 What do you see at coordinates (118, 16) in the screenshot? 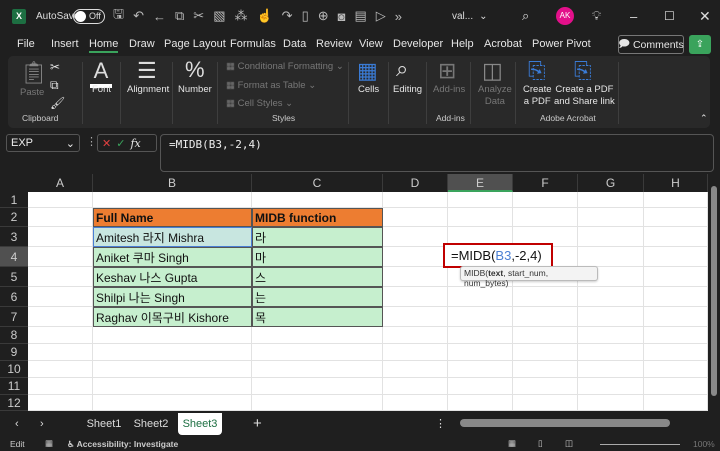
I see `save-icon: 🖫` at bounding box center [118, 16].